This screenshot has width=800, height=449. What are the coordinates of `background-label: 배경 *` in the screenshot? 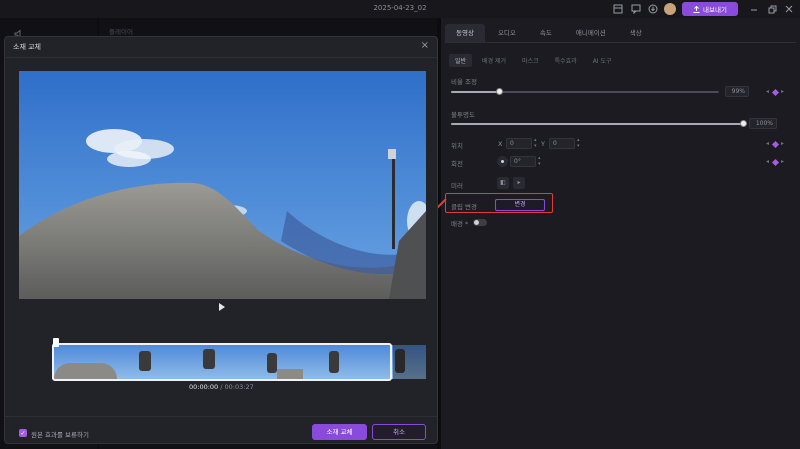 It's located at (460, 224).